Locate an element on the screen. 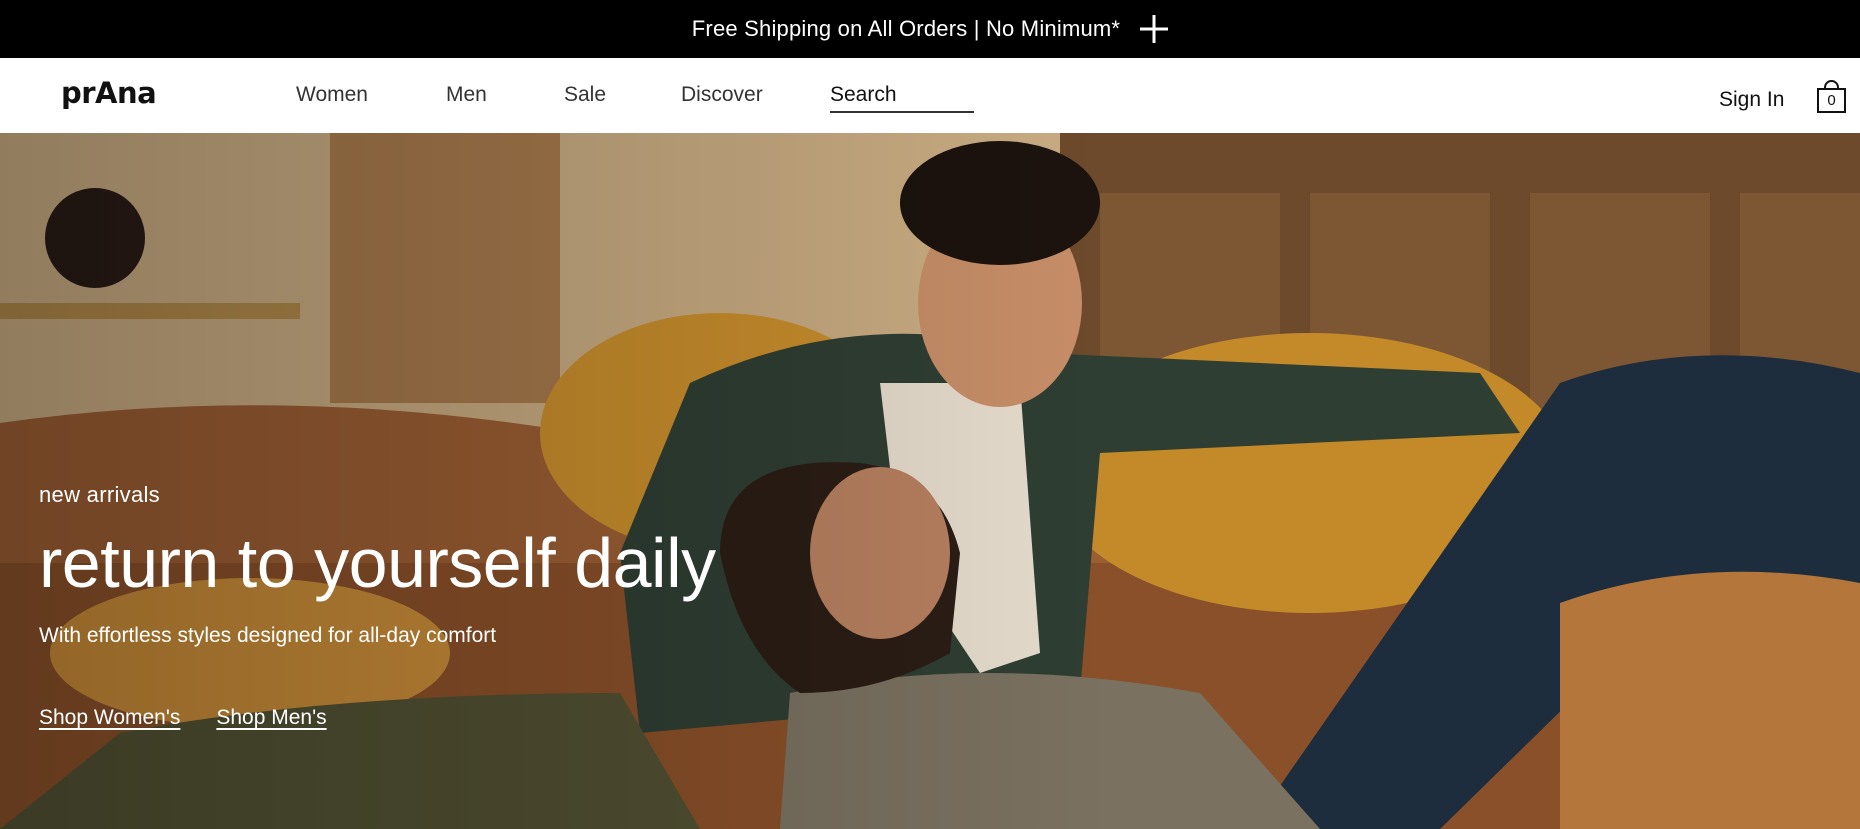 The image size is (1860, 829). plus-icon is located at coordinates (1154, 29).